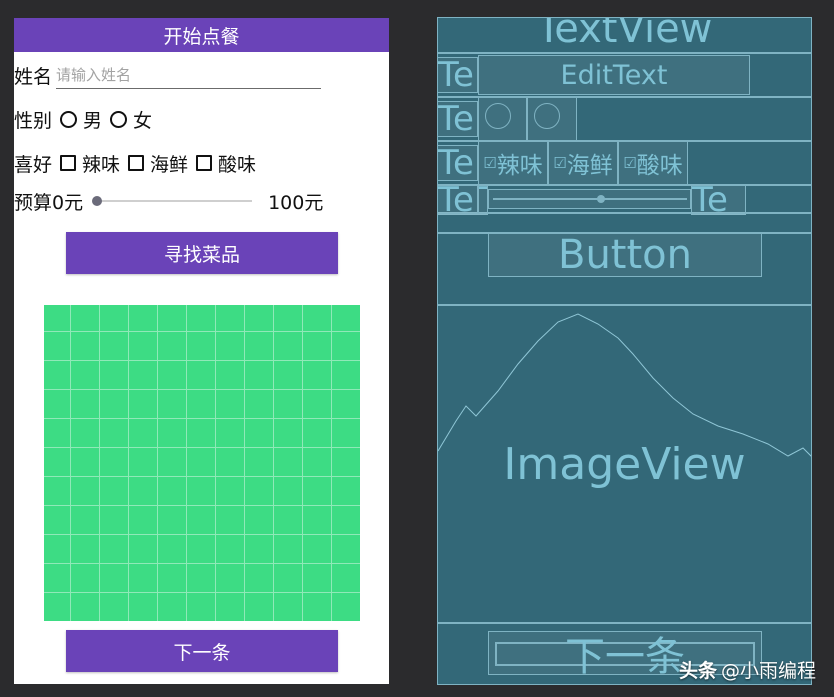  I want to click on watermark-brand: 头条, so click(697, 671).